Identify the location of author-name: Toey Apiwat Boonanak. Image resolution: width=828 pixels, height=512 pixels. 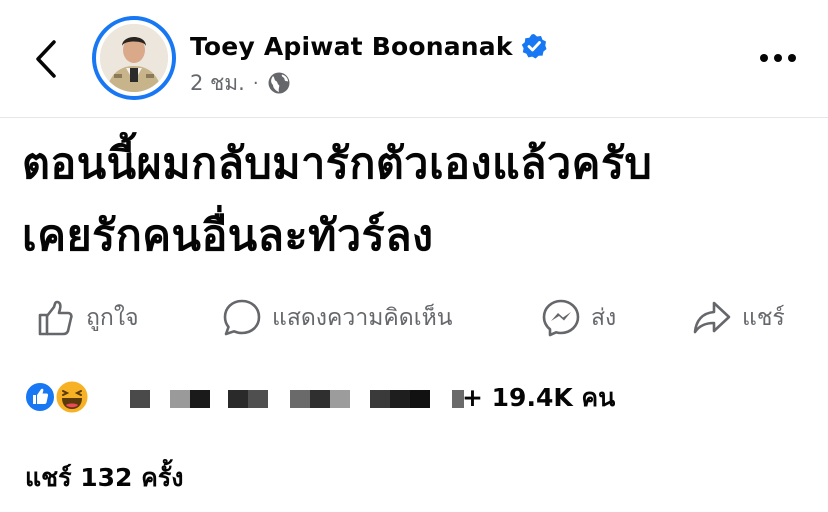
(351, 46).